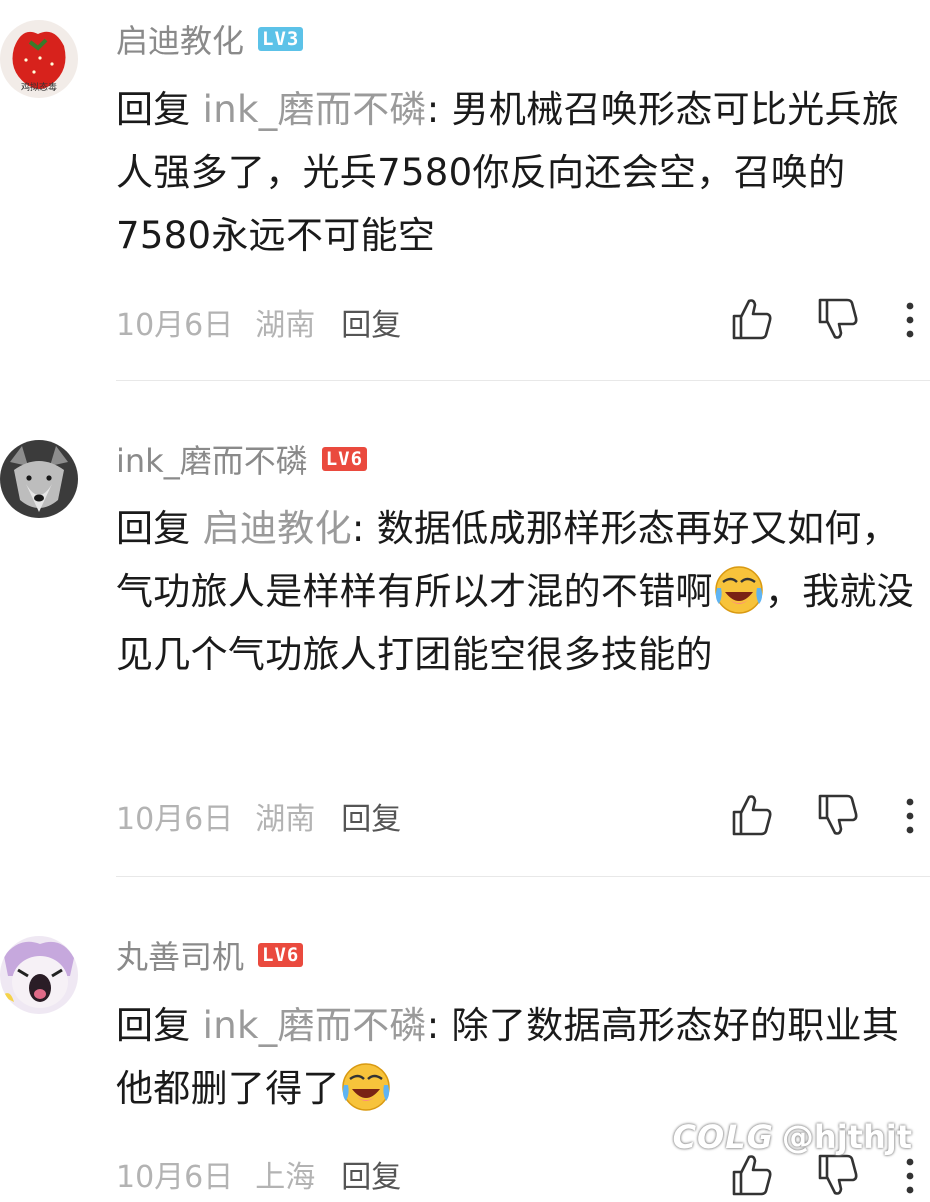 This screenshot has height=1202, width=930. What do you see at coordinates (180, 955) in the screenshot?
I see `username-text: 丸善司机` at bounding box center [180, 955].